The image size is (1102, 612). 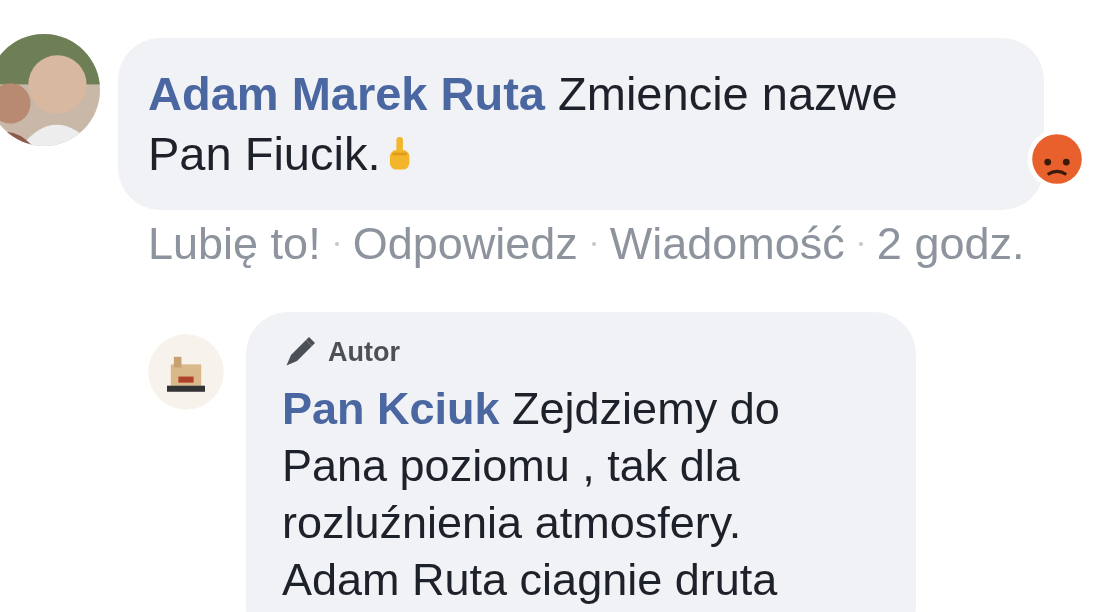 What do you see at coordinates (465, 244) in the screenshot?
I see `action-link: Odpowiedz` at bounding box center [465, 244].